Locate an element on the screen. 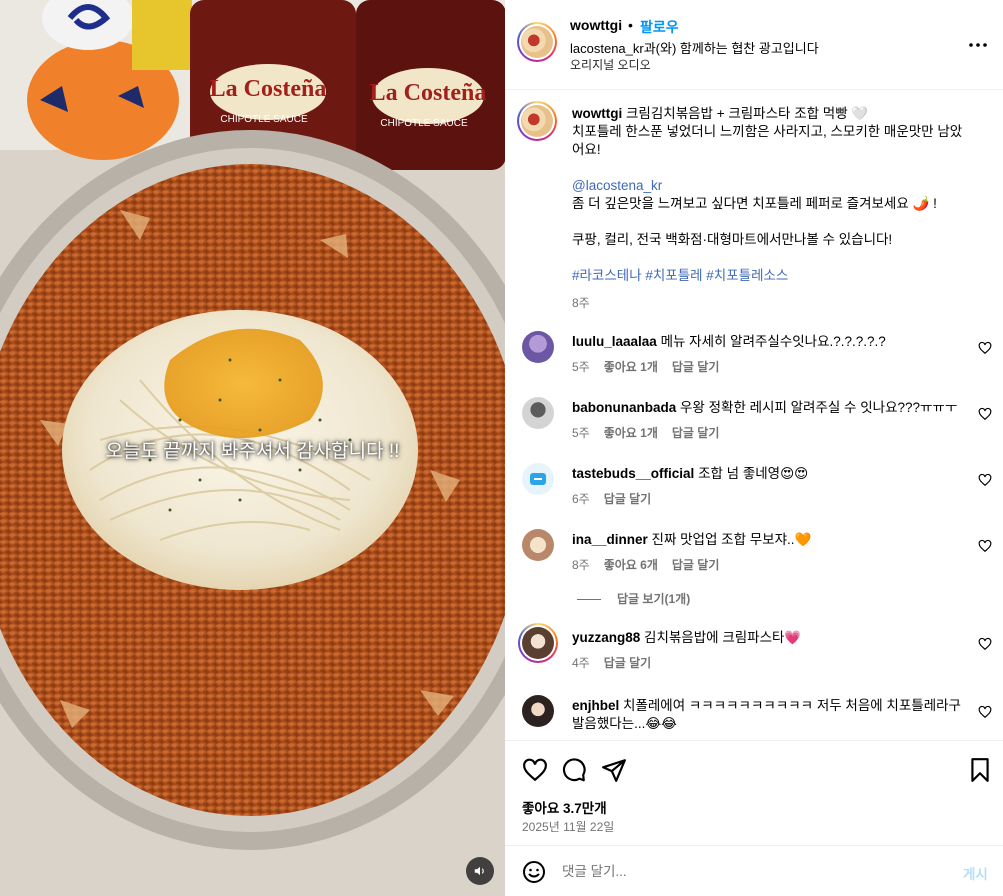  comment-icon is located at coordinates (574, 770).